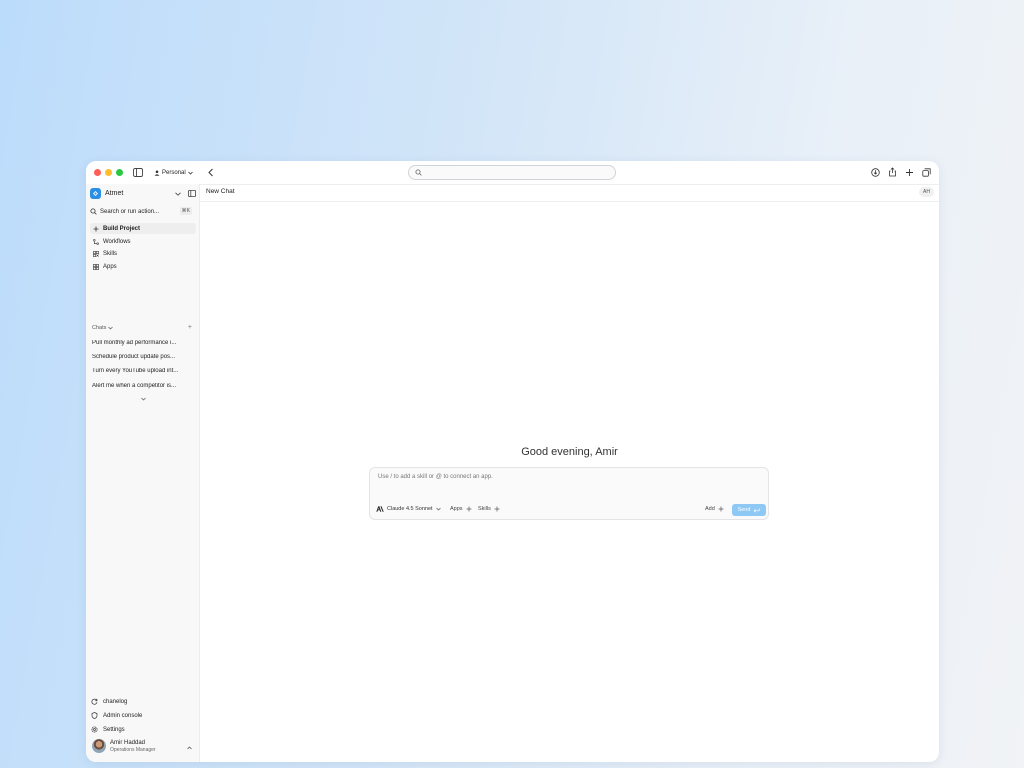 The height and width of the screenshot is (768, 1024). I want to click on new-chat-plus-icon: +, so click(190, 327).